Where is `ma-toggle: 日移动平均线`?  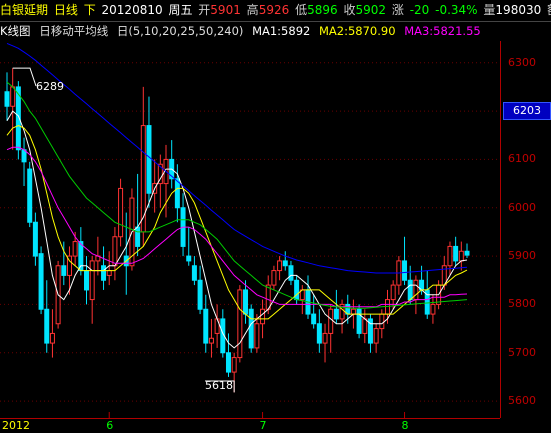
ma-toggle: 日移动平均线 is located at coordinates (73, 31).